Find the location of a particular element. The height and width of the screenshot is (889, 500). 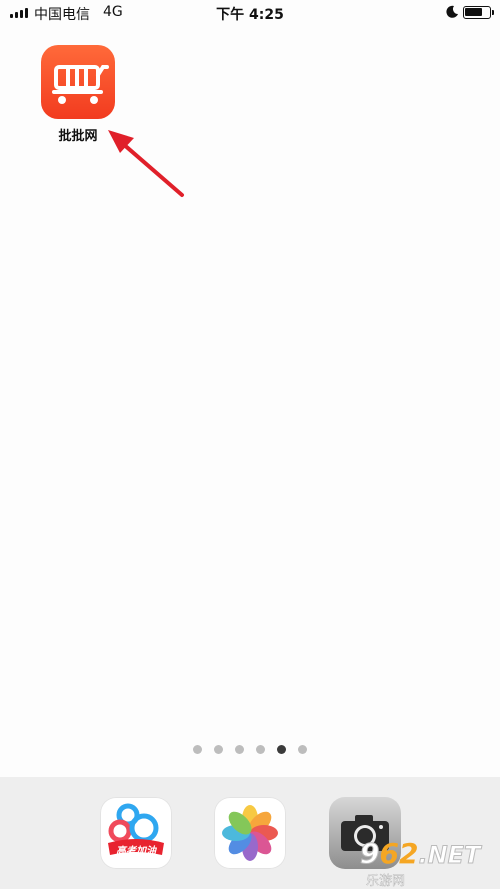

dock-app-photos is located at coordinates (250, 833).